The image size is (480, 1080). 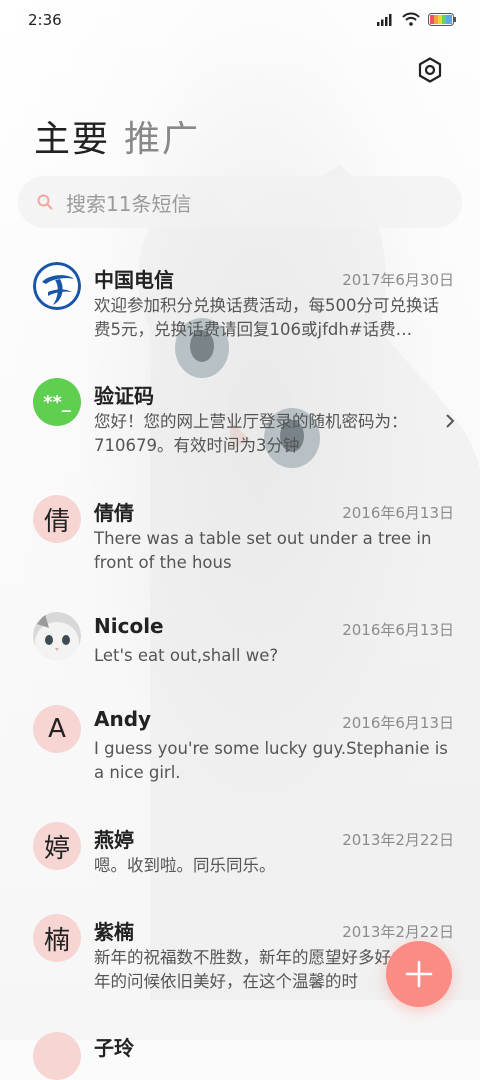 What do you see at coordinates (57, 402) in the screenshot?
I see `verification-avatar-icon: **_` at bounding box center [57, 402].